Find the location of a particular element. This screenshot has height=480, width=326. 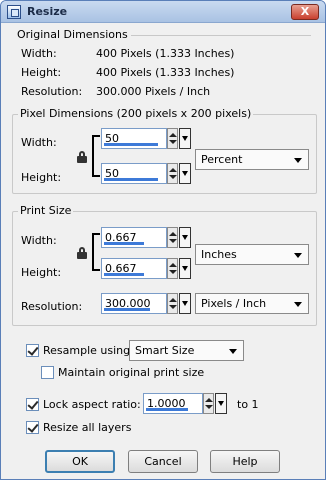

help-button: Help is located at coordinates (245, 461).